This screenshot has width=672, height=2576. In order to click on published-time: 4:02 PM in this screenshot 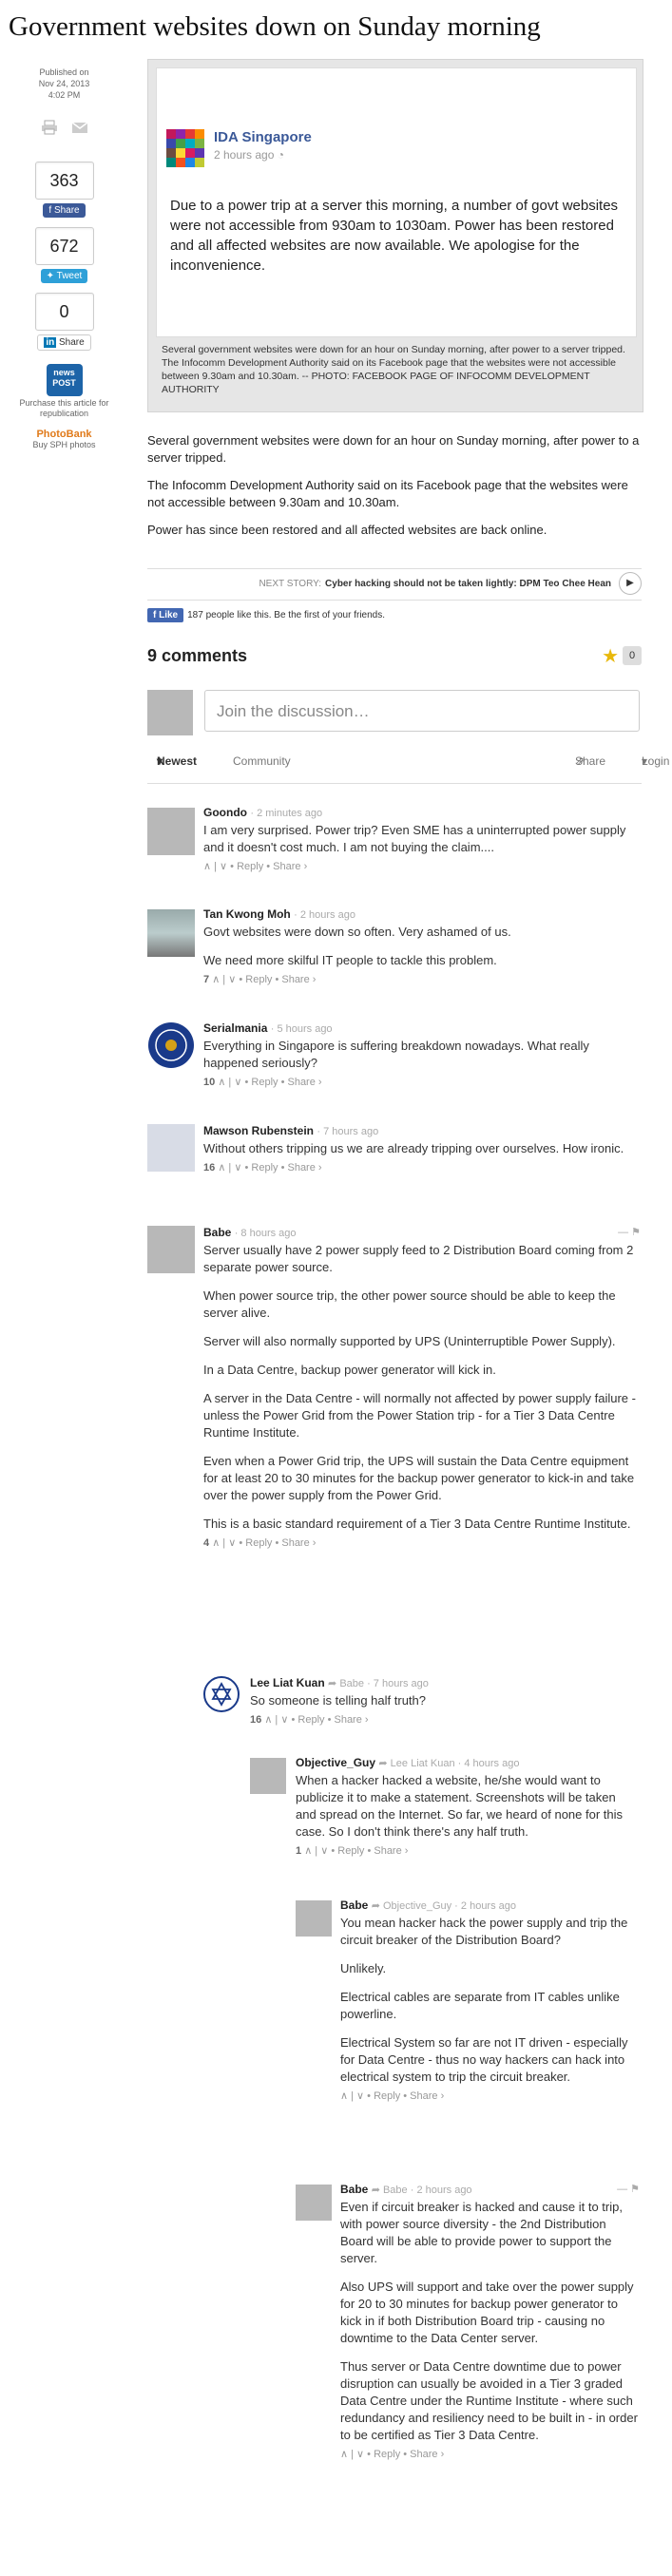, I will do `click(64, 95)`.